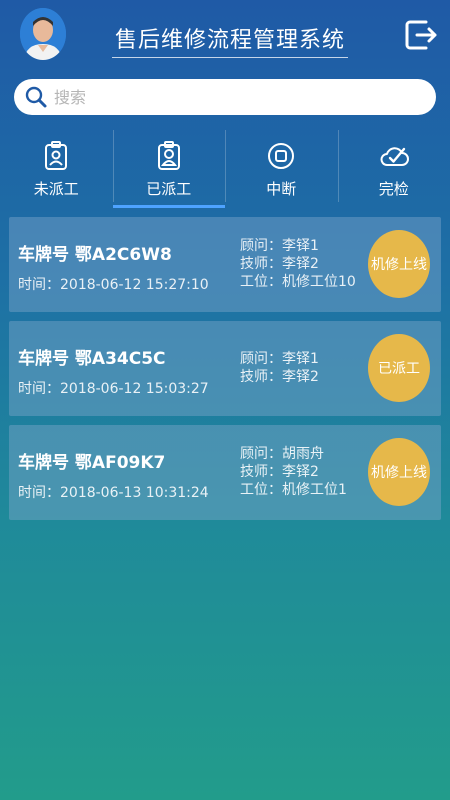  Describe the element at coordinates (230, 40) in the screenshot. I see `app-title: 售后维修流程管理系统` at that location.